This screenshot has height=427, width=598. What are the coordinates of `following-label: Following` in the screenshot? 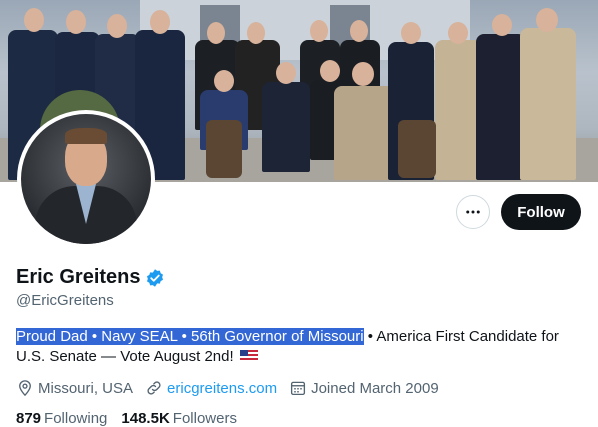 It's located at (76, 418).